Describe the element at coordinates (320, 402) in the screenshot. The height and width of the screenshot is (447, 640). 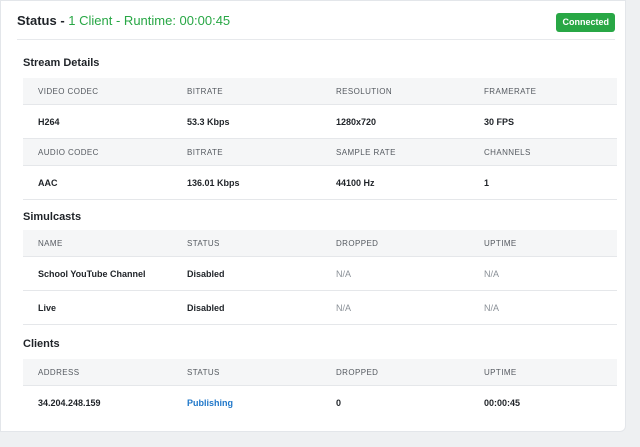
I see `table-row: 34.204.248.159 Publishing 0 00:00:45` at that location.